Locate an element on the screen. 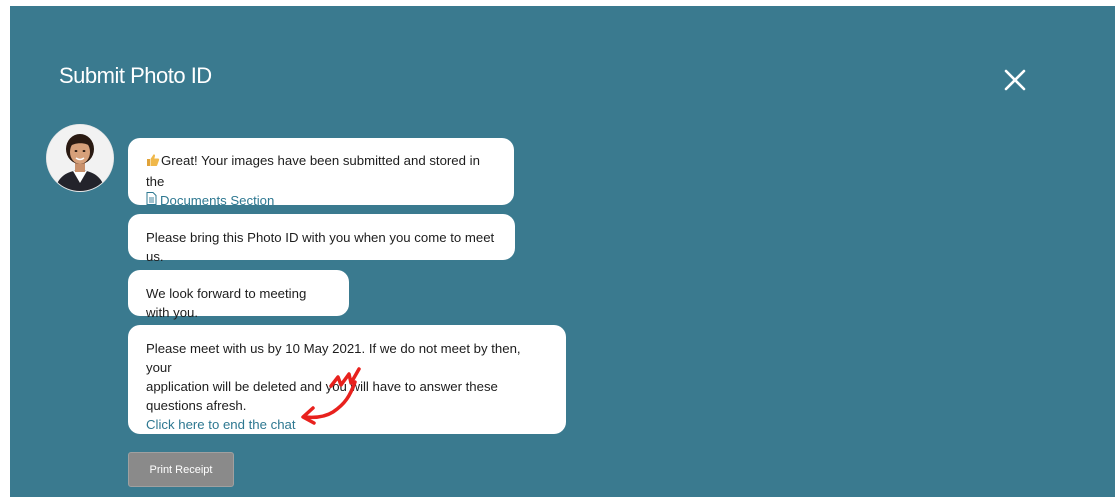  dialog-title: Submit Photo ID is located at coordinates (135, 75).